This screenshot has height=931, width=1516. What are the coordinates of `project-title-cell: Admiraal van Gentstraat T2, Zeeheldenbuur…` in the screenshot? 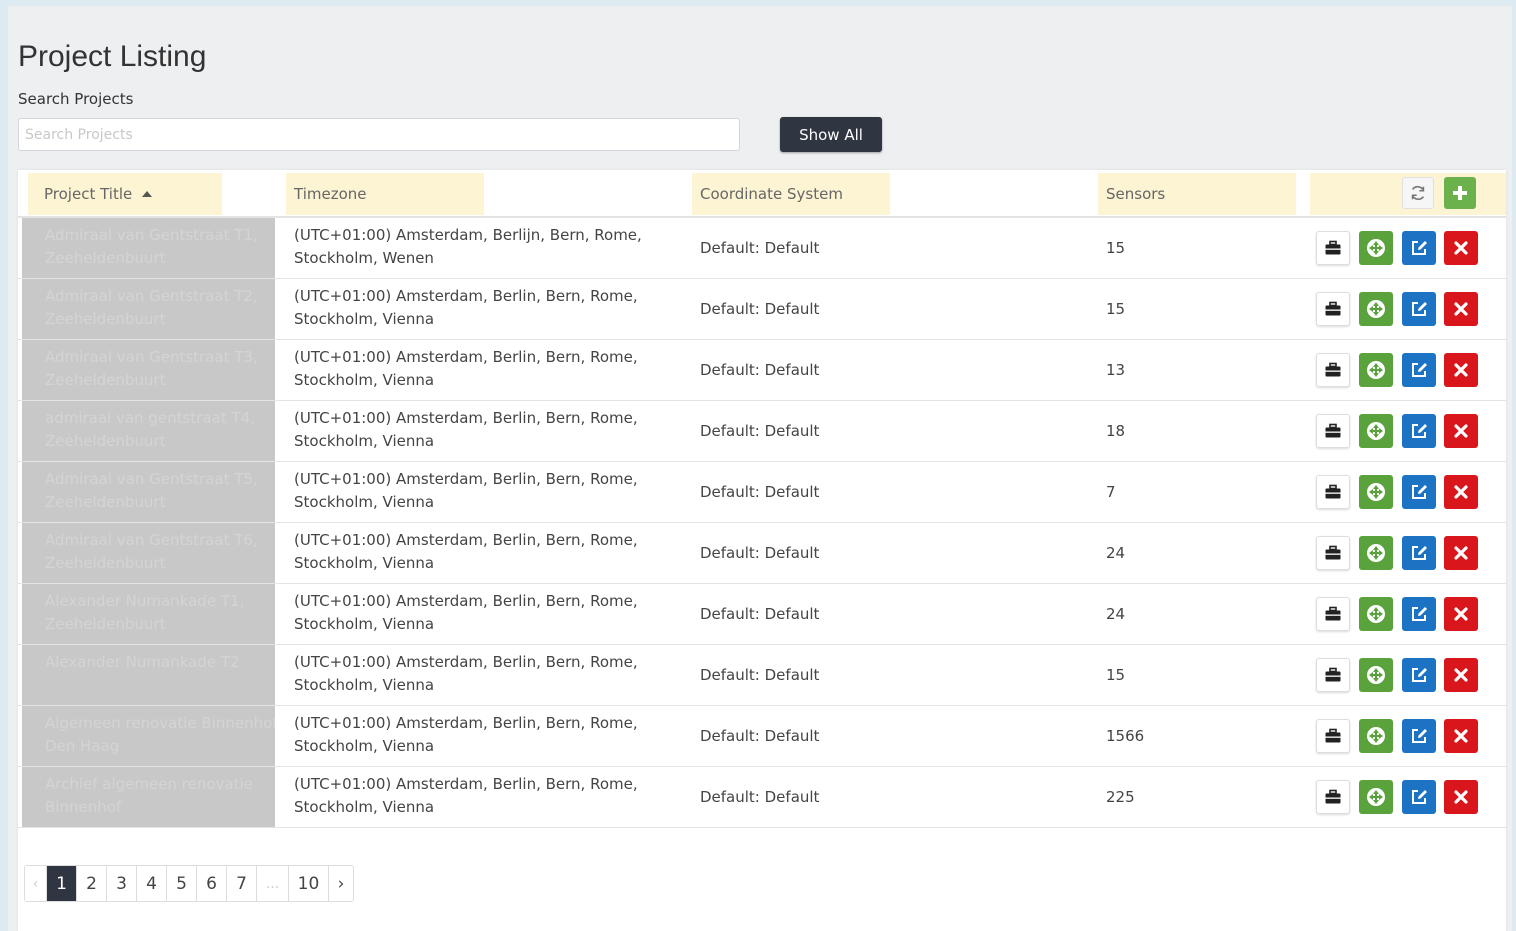 It's located at (148, 309).